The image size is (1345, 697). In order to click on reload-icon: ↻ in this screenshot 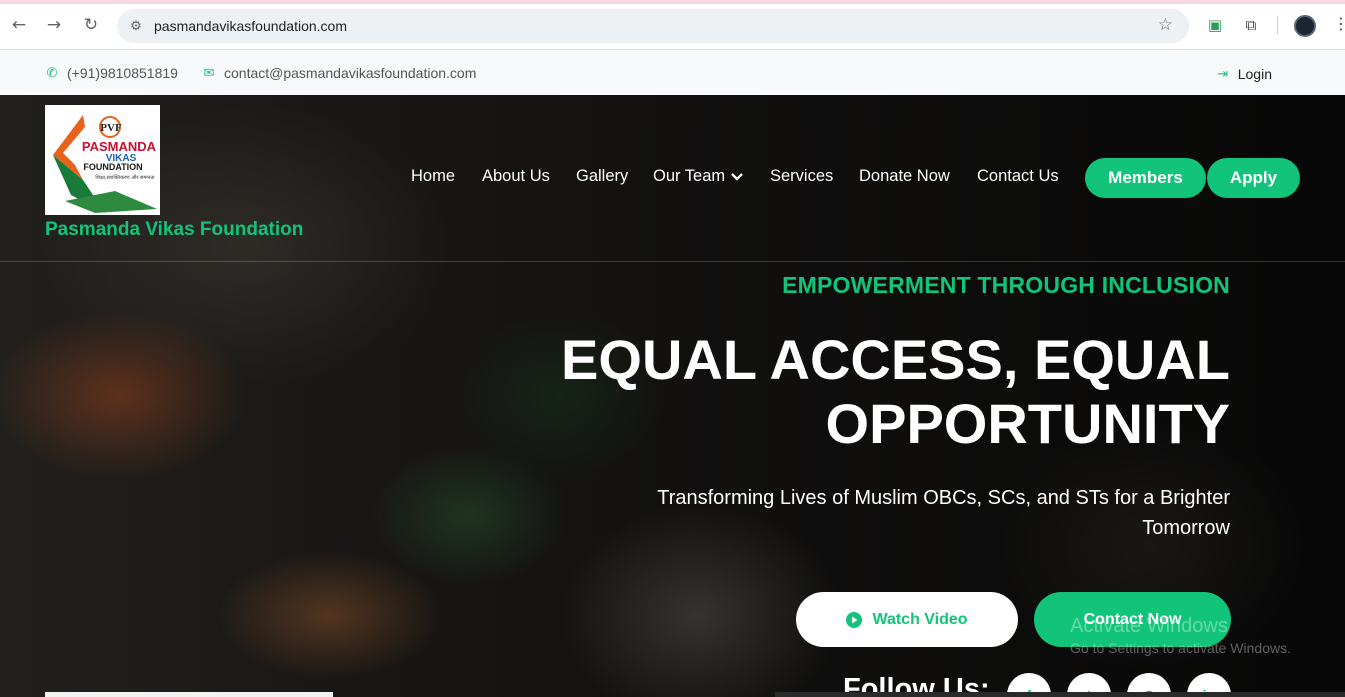, I will do `click(91, 25)`.